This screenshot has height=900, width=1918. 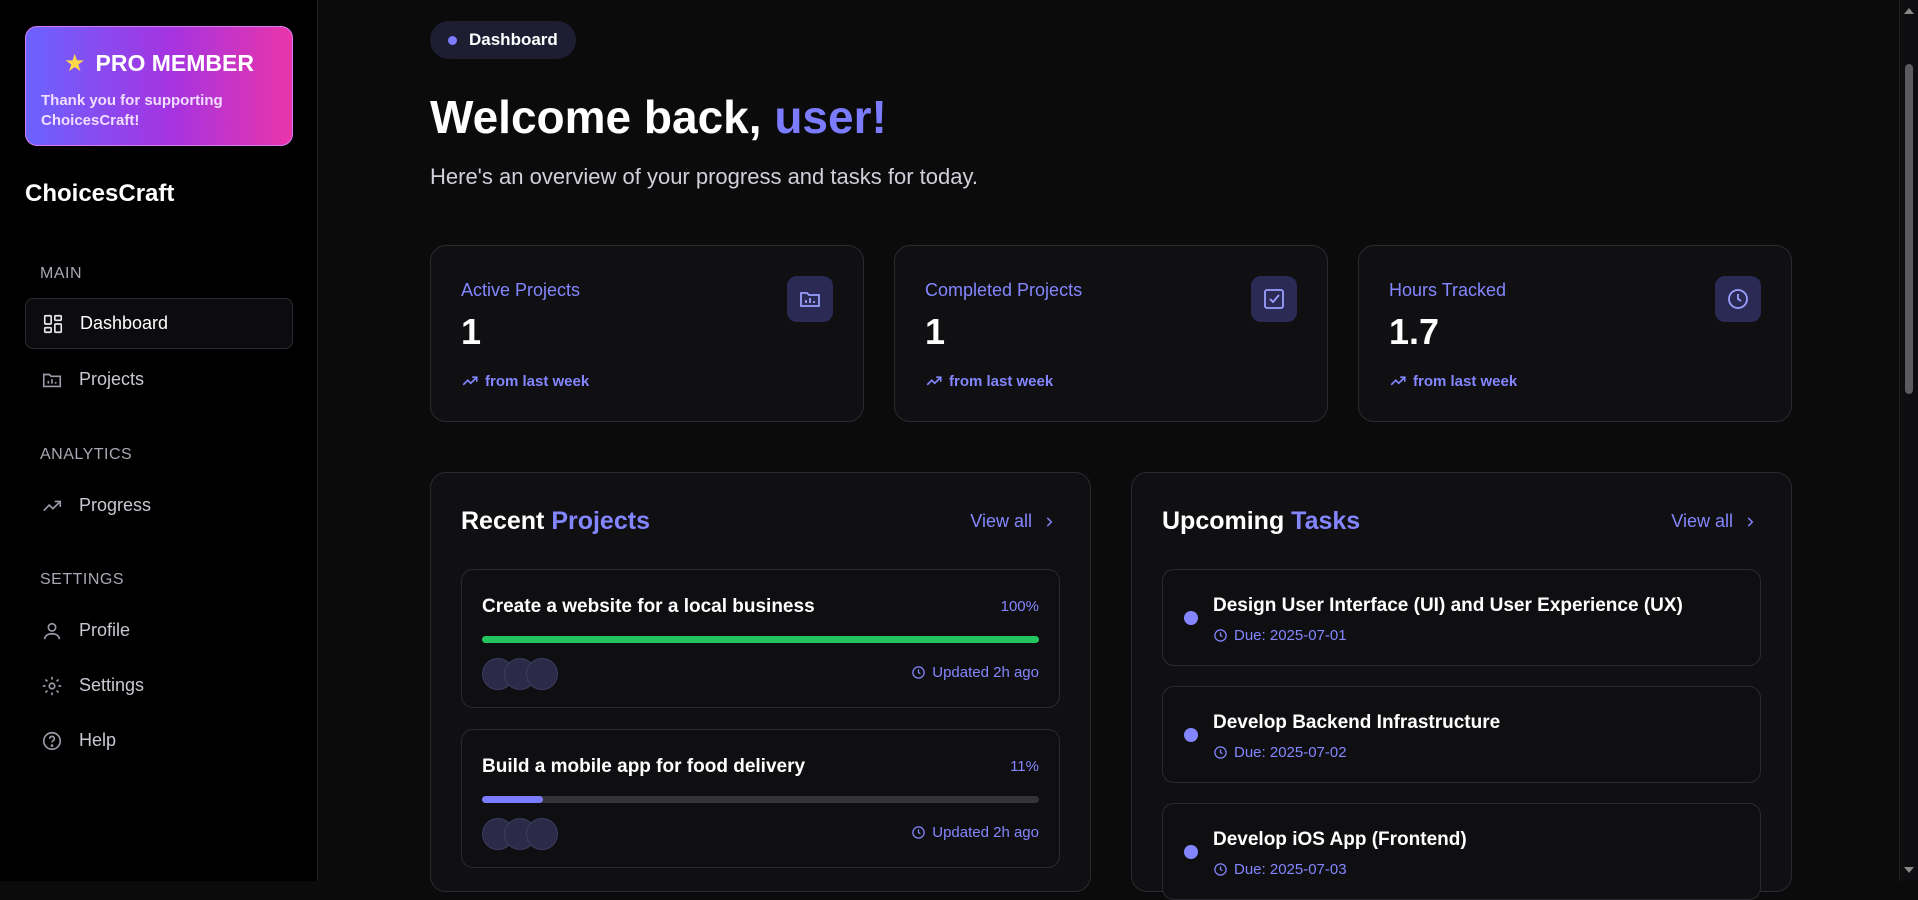 What do you see at coordinates (159, 740) in the screenshot?
I see `sidebar-item-help: Help` at bounding box center [159, 740].